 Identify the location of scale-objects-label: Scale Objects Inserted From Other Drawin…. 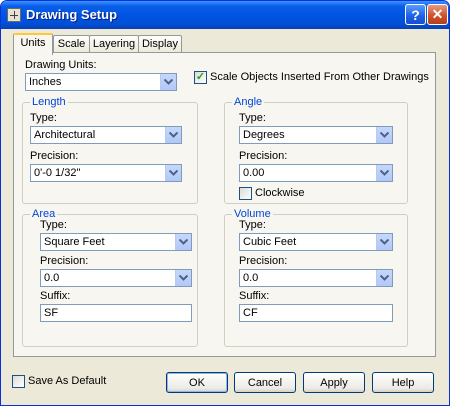
(319, 77).